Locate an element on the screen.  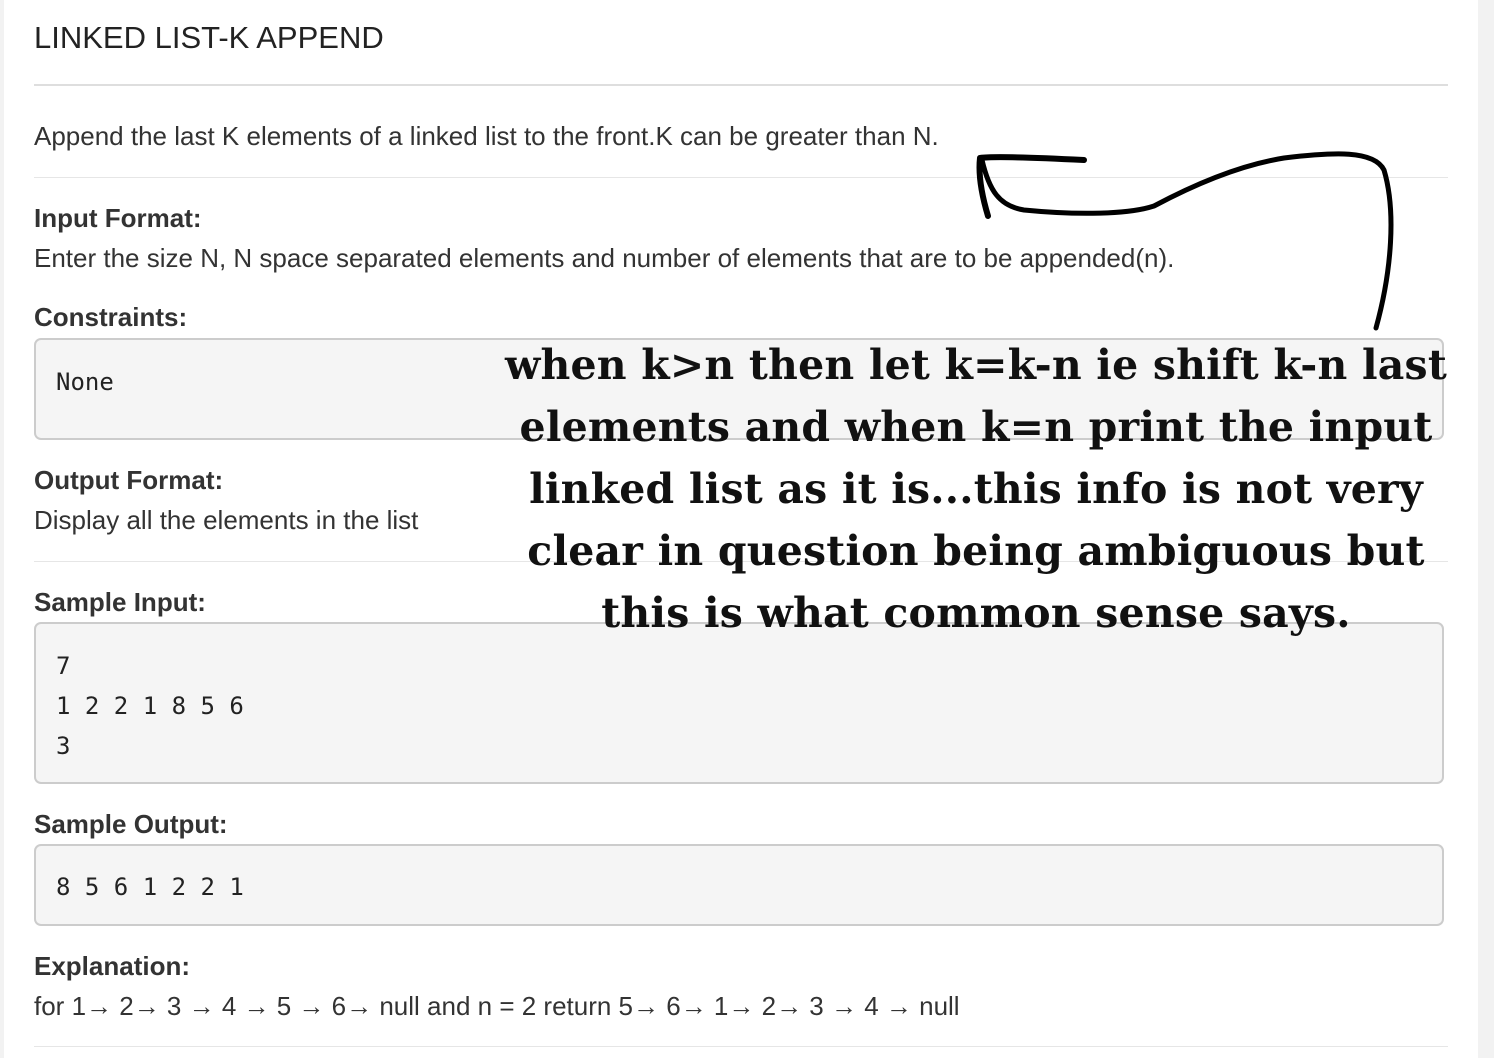
arrow-head is located at coordinates (1031, 186).